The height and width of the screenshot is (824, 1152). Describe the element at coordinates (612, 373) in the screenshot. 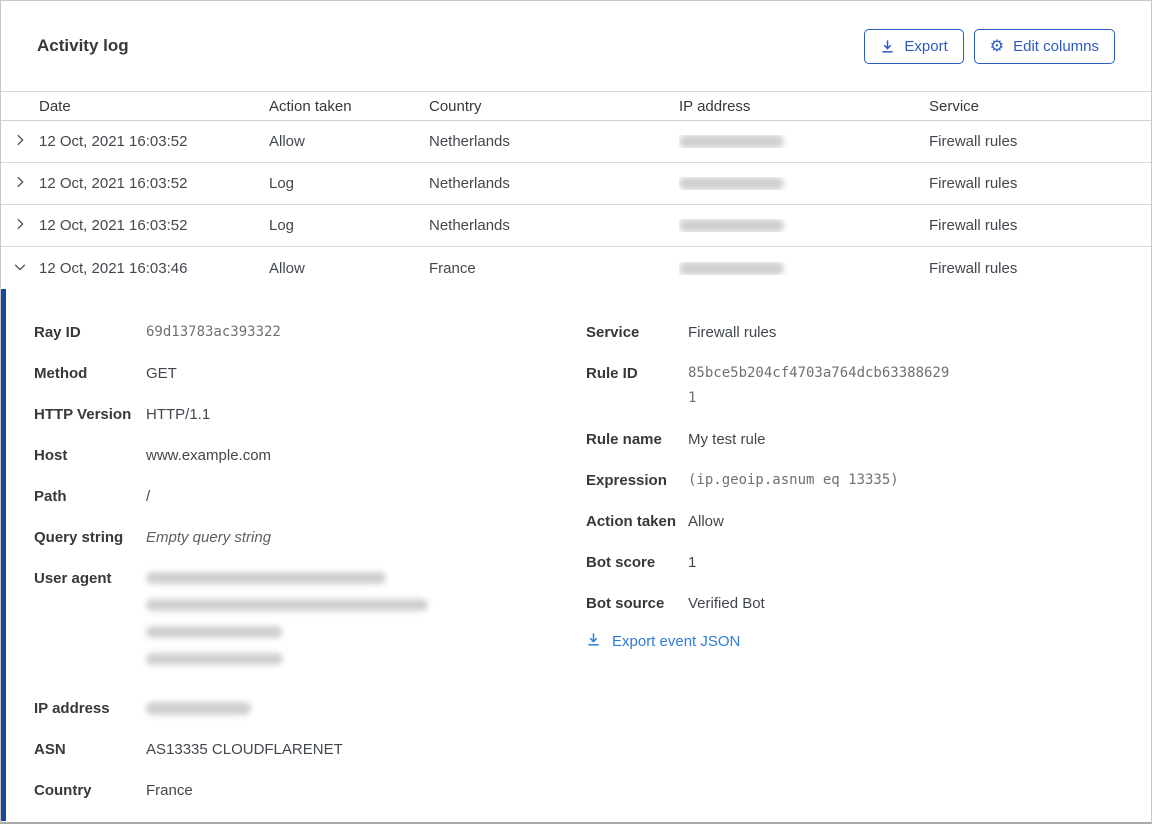

I see `rule-id-label: Rule ID` at that location.